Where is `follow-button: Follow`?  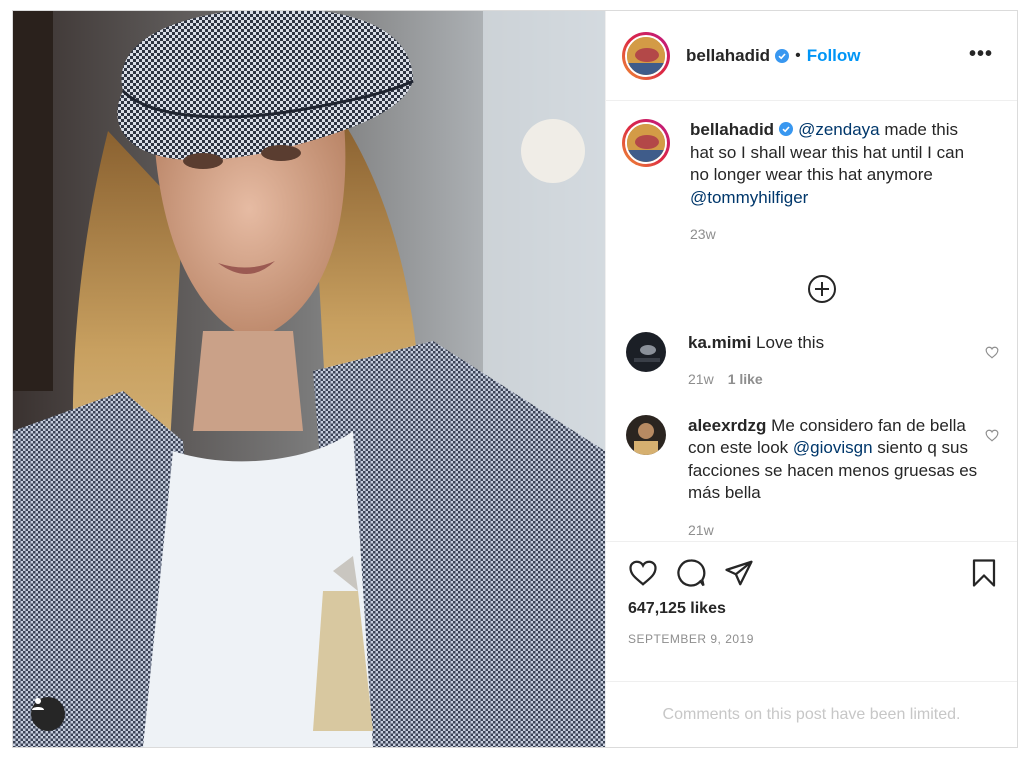 follow-button: Follow is located at coordinates (834, 56).